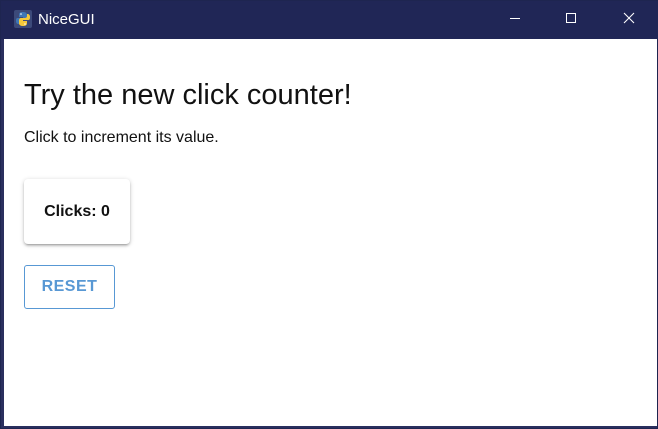 The width and height of the screenshot is (658, 429). I want to click on close-button, so click(629, 20).